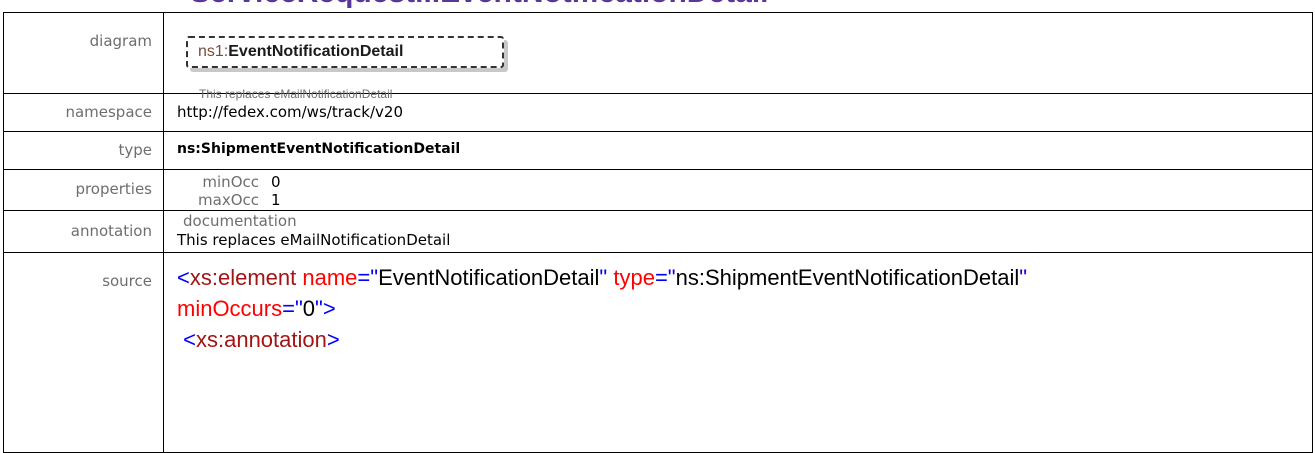  Describe the element at coordinates (489, 277) in the screenshot. I see `source-attr-value: EventNotificationDetail` at that location.